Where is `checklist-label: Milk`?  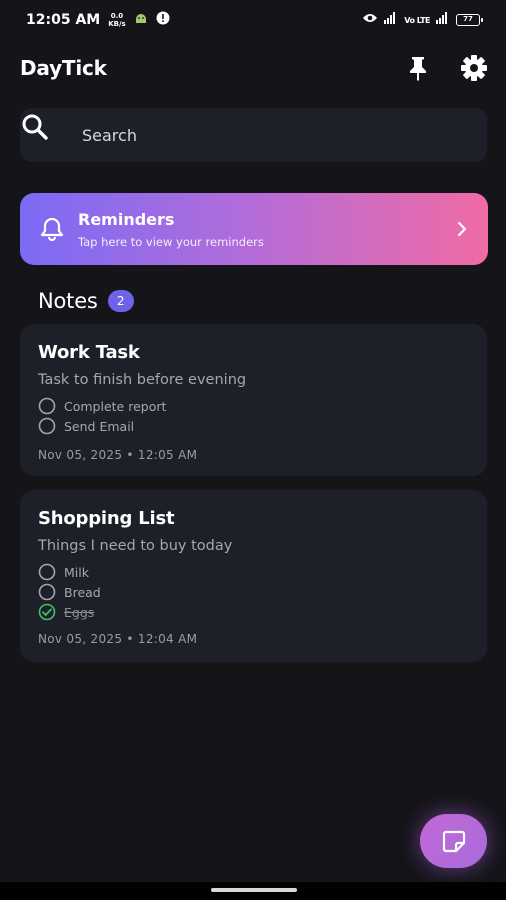 checklist-label: Milk is located at coordinates (76, 572).